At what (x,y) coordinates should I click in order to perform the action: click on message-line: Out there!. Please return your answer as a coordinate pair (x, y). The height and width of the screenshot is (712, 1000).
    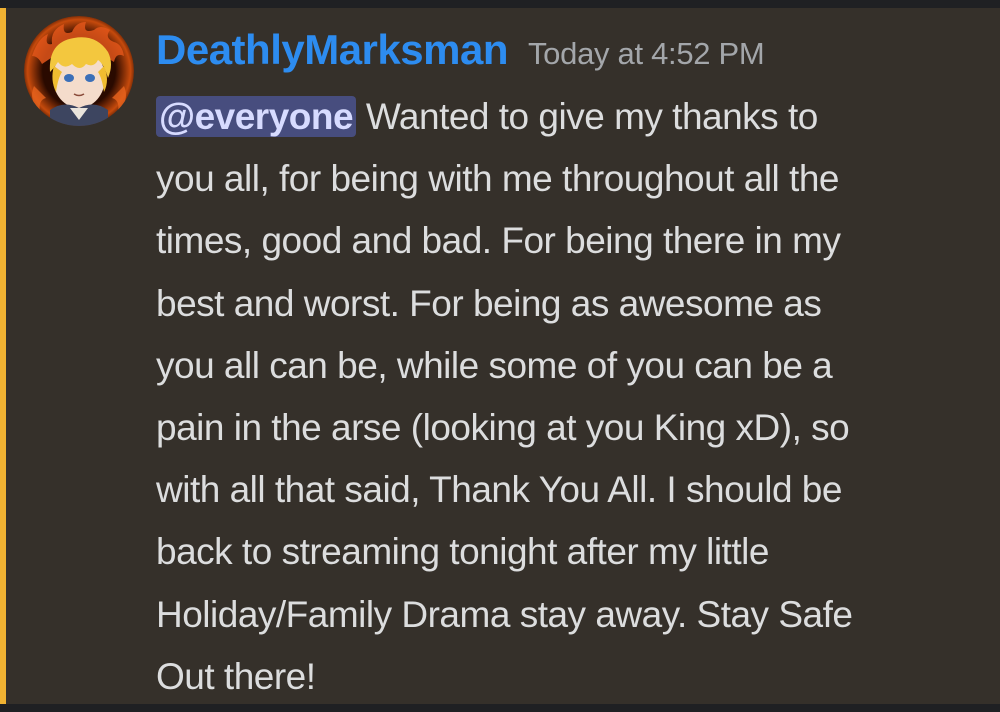
    Looking at the image, I should click on (236, 676).